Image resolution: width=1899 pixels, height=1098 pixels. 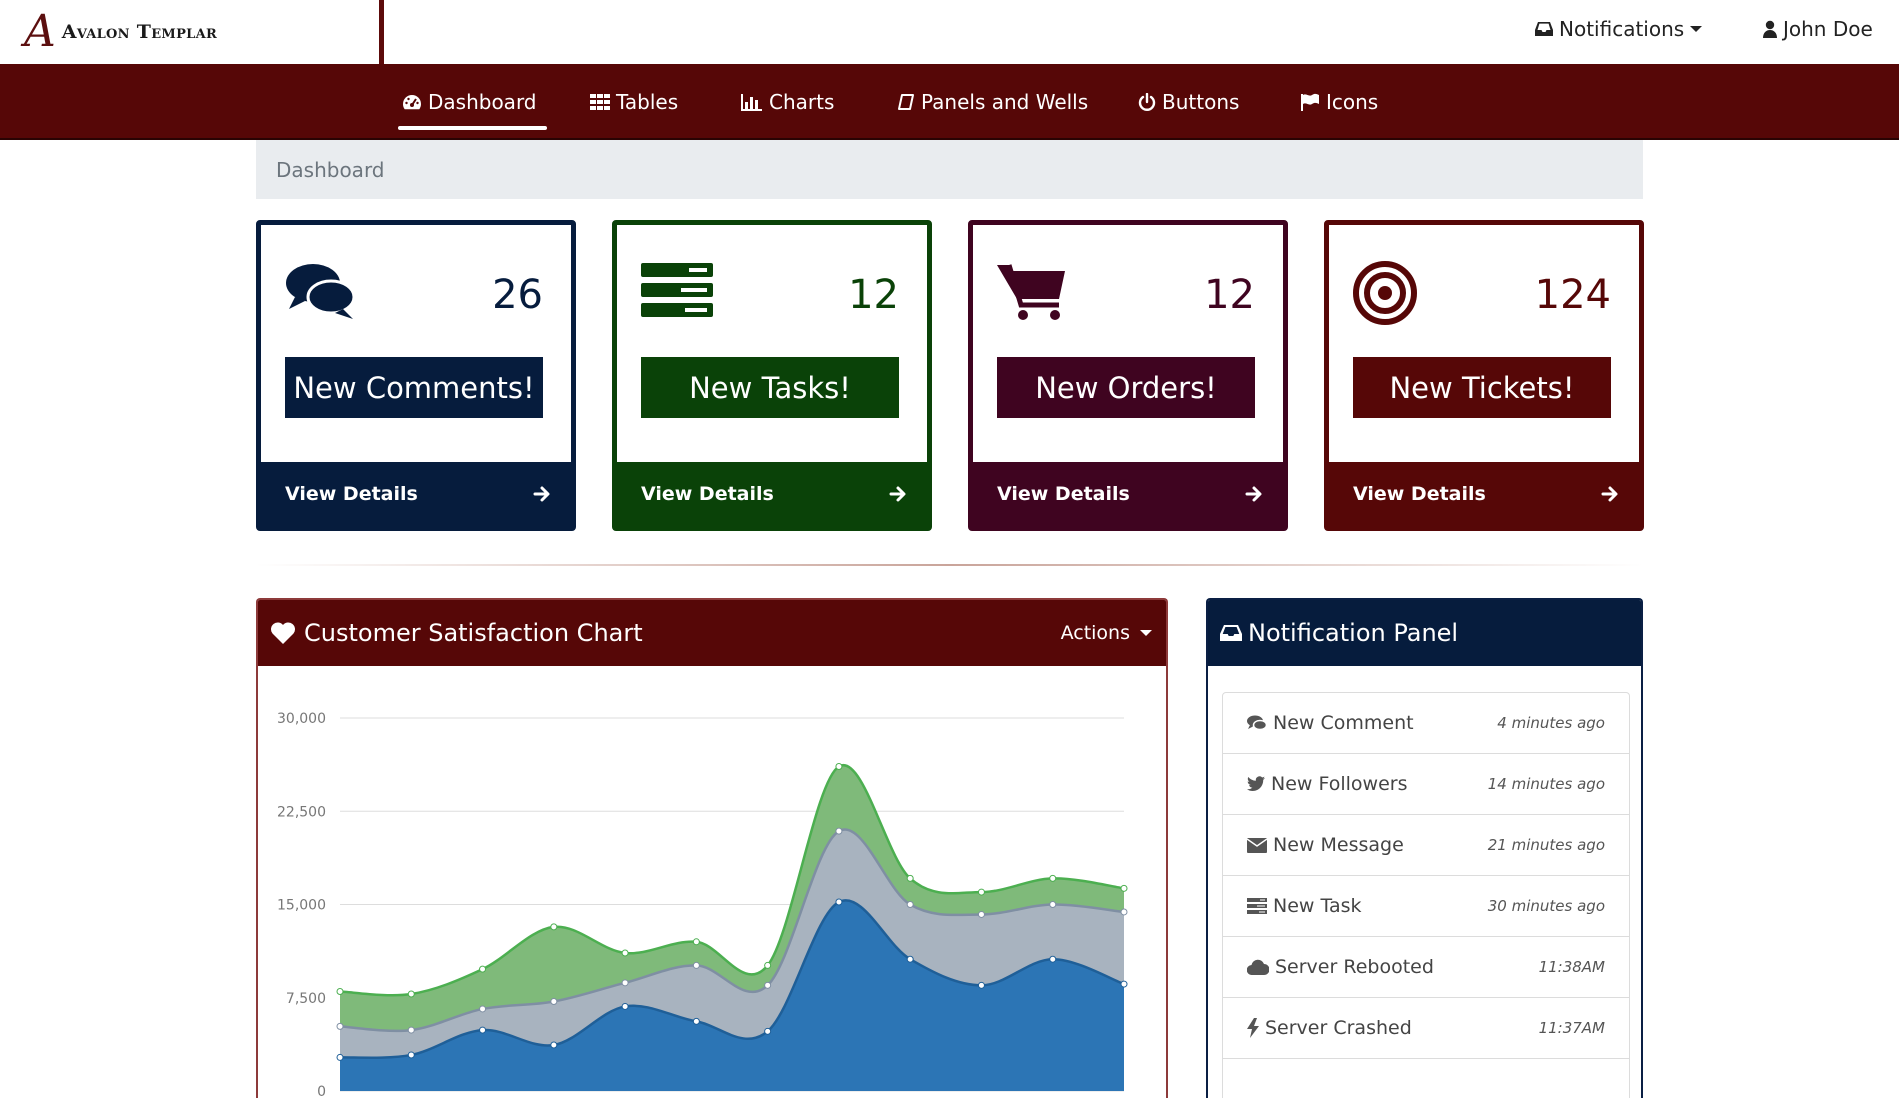 What do you see at coordinates (1426, 784) in the screenshot?
I see `list-item: New Followers 14 minutes ago` at bounding box center [1426, 784].